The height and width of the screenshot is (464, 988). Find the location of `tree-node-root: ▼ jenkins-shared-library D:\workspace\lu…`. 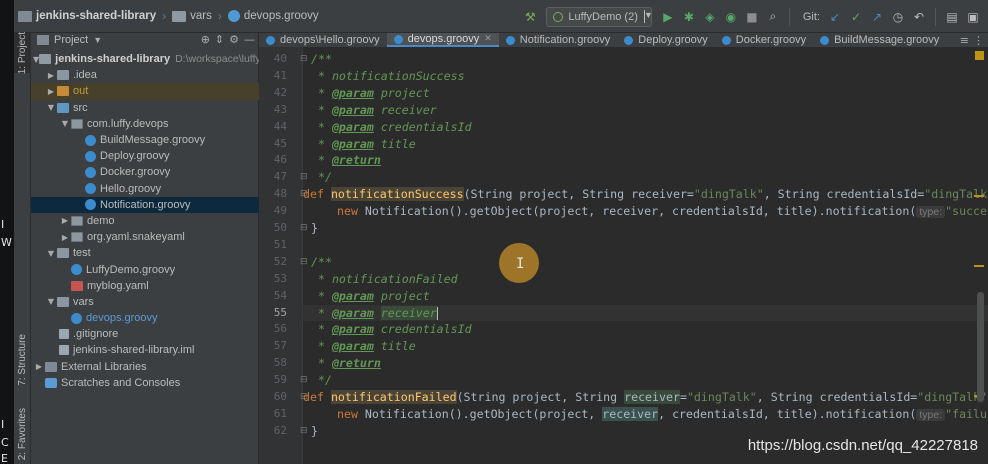

tree-node-root: ▼ jenkins-shared-library D:\workspace\lu… is located at coordinates (151, 59).